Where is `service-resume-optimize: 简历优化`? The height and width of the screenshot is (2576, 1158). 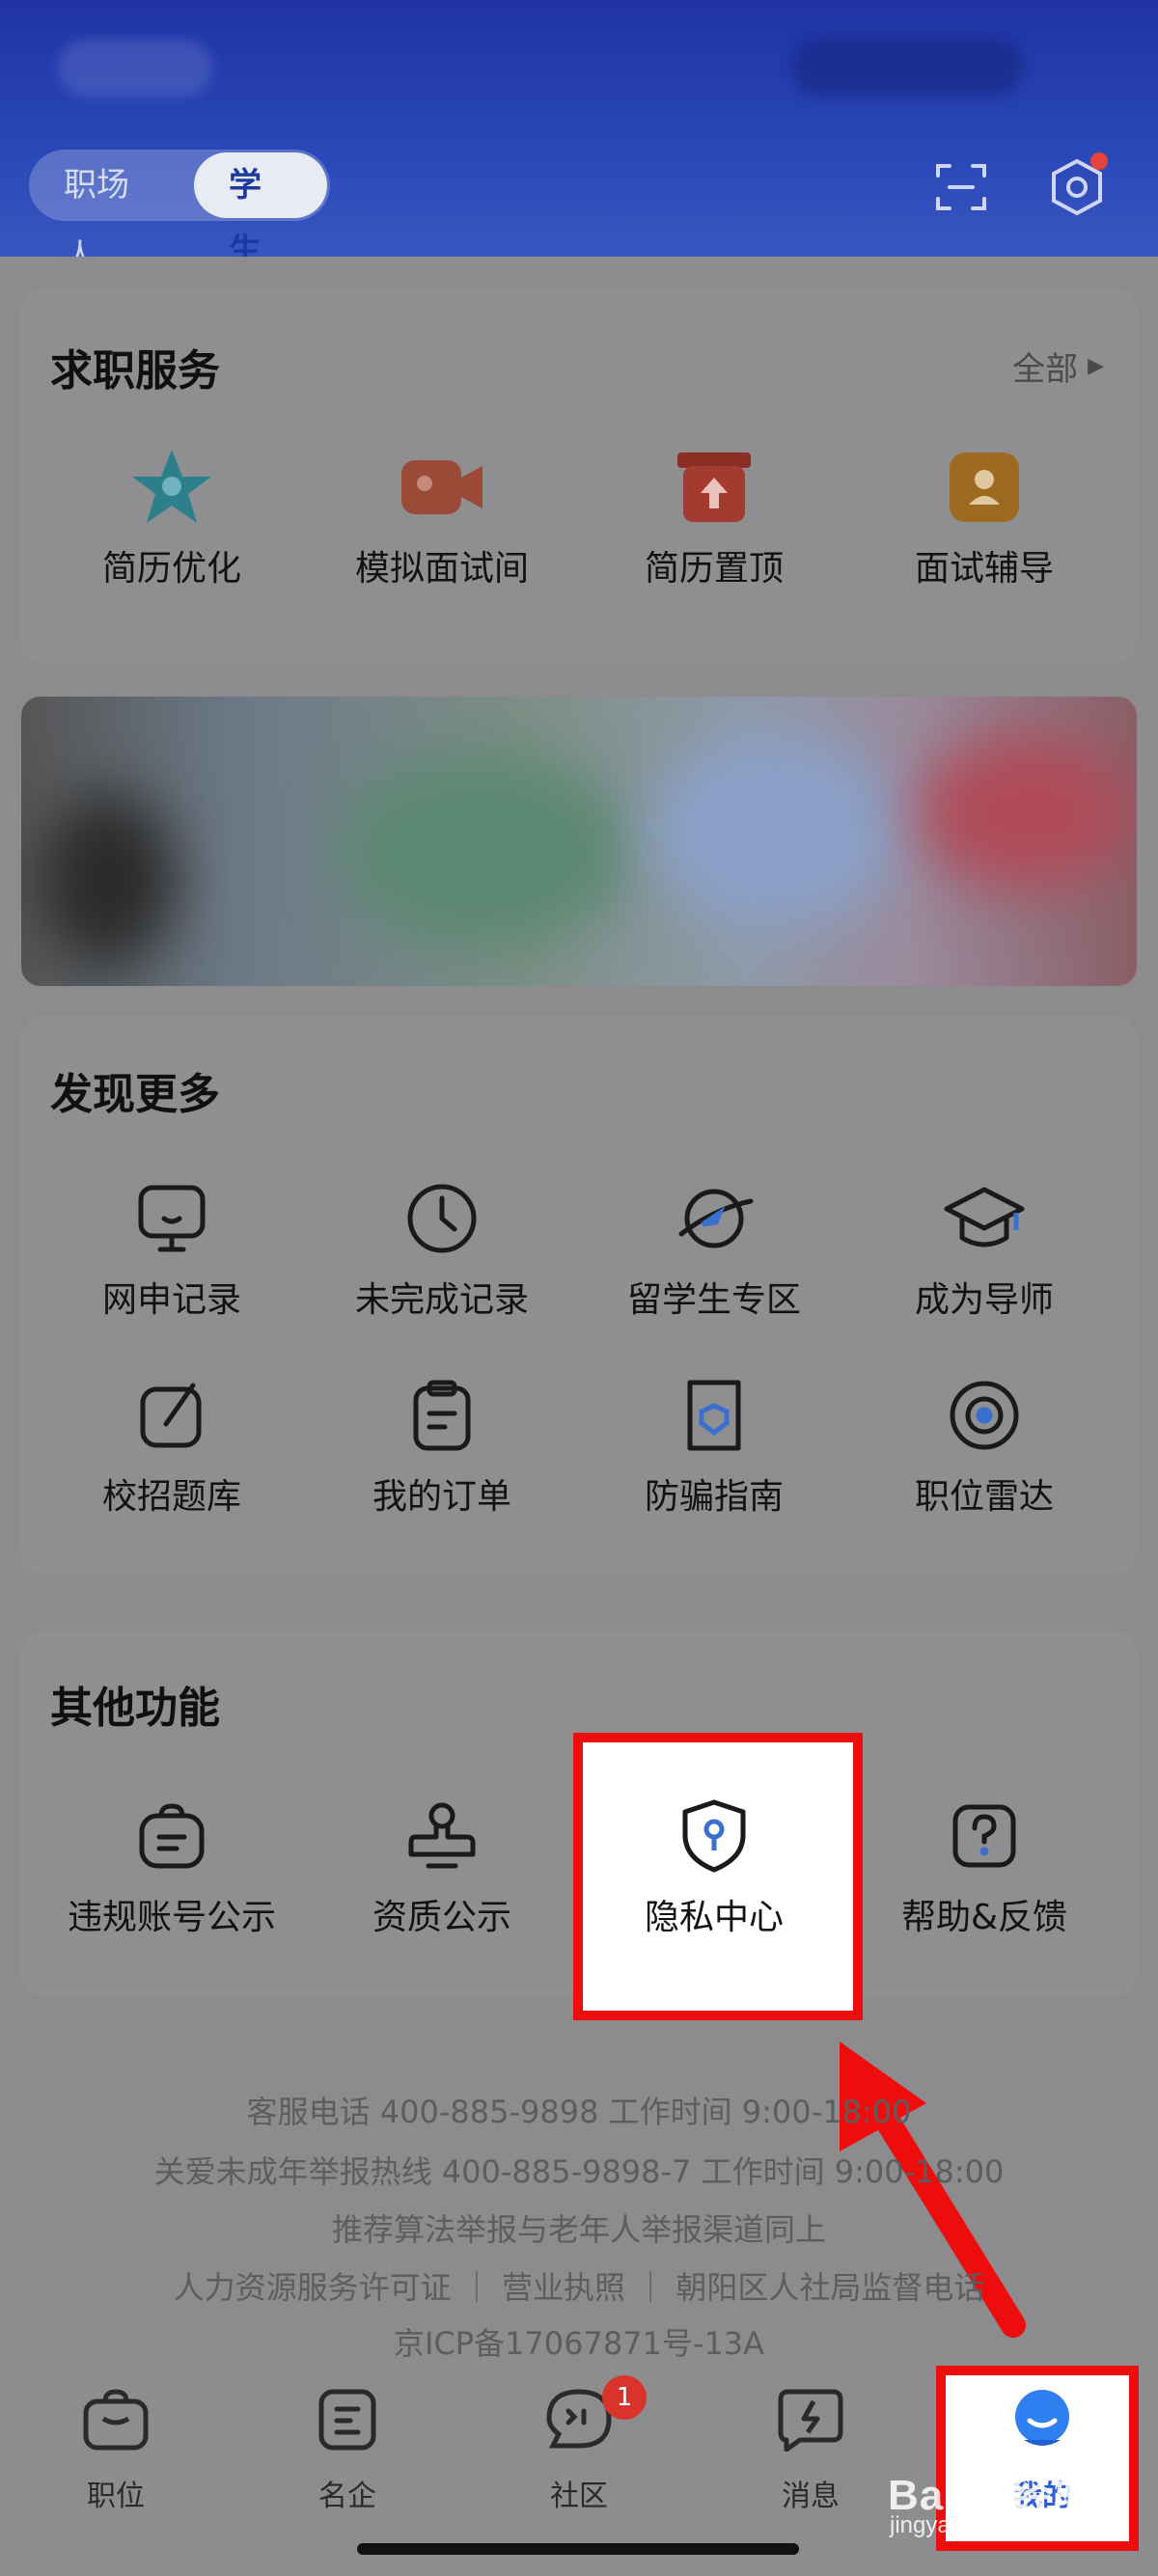 service-resume-optimize: 简历优化 is located at coordinates (171, 517).